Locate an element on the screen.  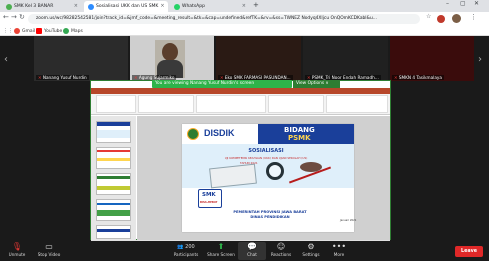
bookmark-item: Gmail is located at coordinates (24, 31).